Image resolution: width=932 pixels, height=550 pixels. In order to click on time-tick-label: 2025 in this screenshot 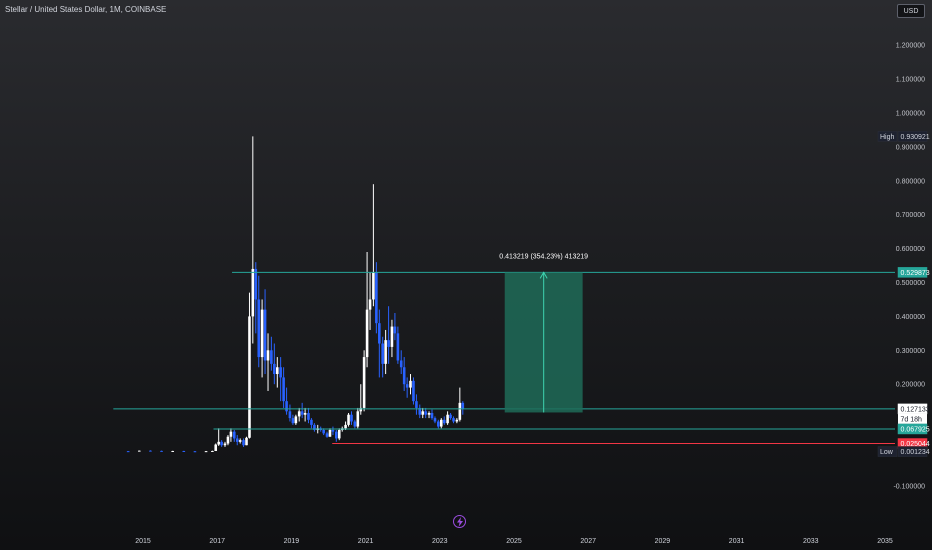, I will do `click(514, 541)`.